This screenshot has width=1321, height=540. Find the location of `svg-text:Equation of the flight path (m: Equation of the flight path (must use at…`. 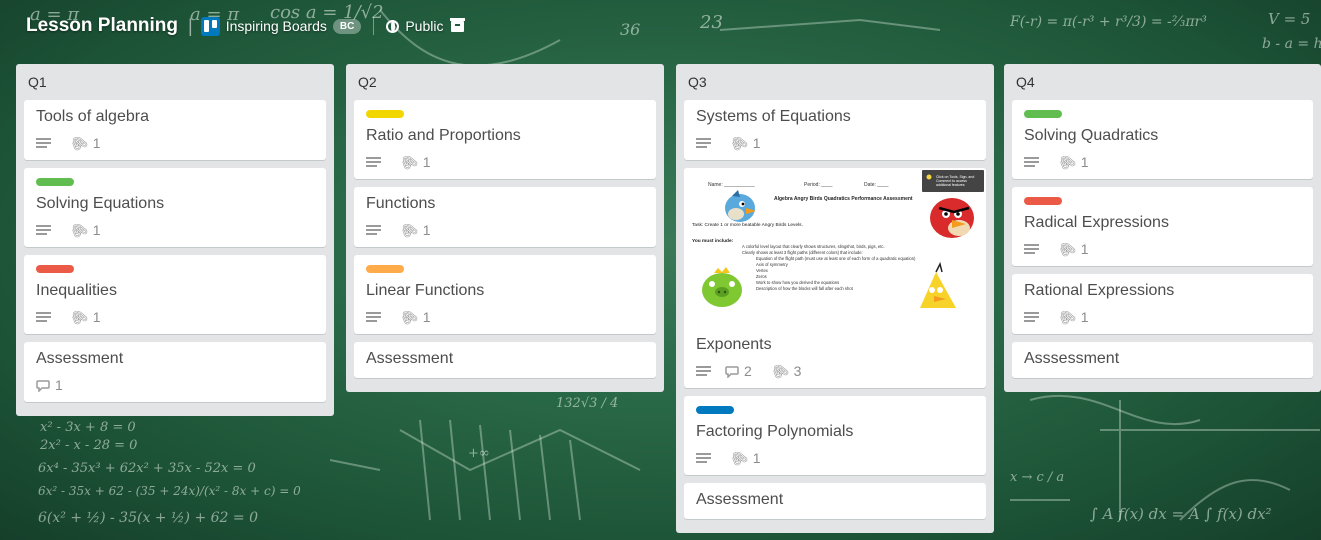

svg-text:Equation of the flight path (m: Equation of the flight path (must use at… is located at coordinates (836, 258).